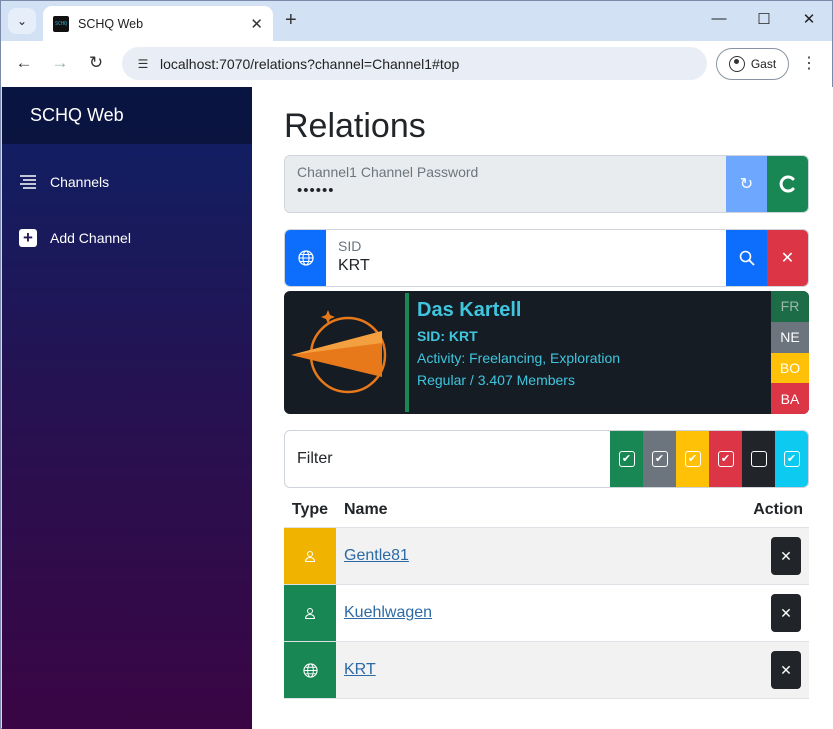 The width and height of the screenshot is (833, 729). What do you see at coordinates (763, 64) in the screenshot?
I see `profile-label: Gast` at bounding box center [763, 64].